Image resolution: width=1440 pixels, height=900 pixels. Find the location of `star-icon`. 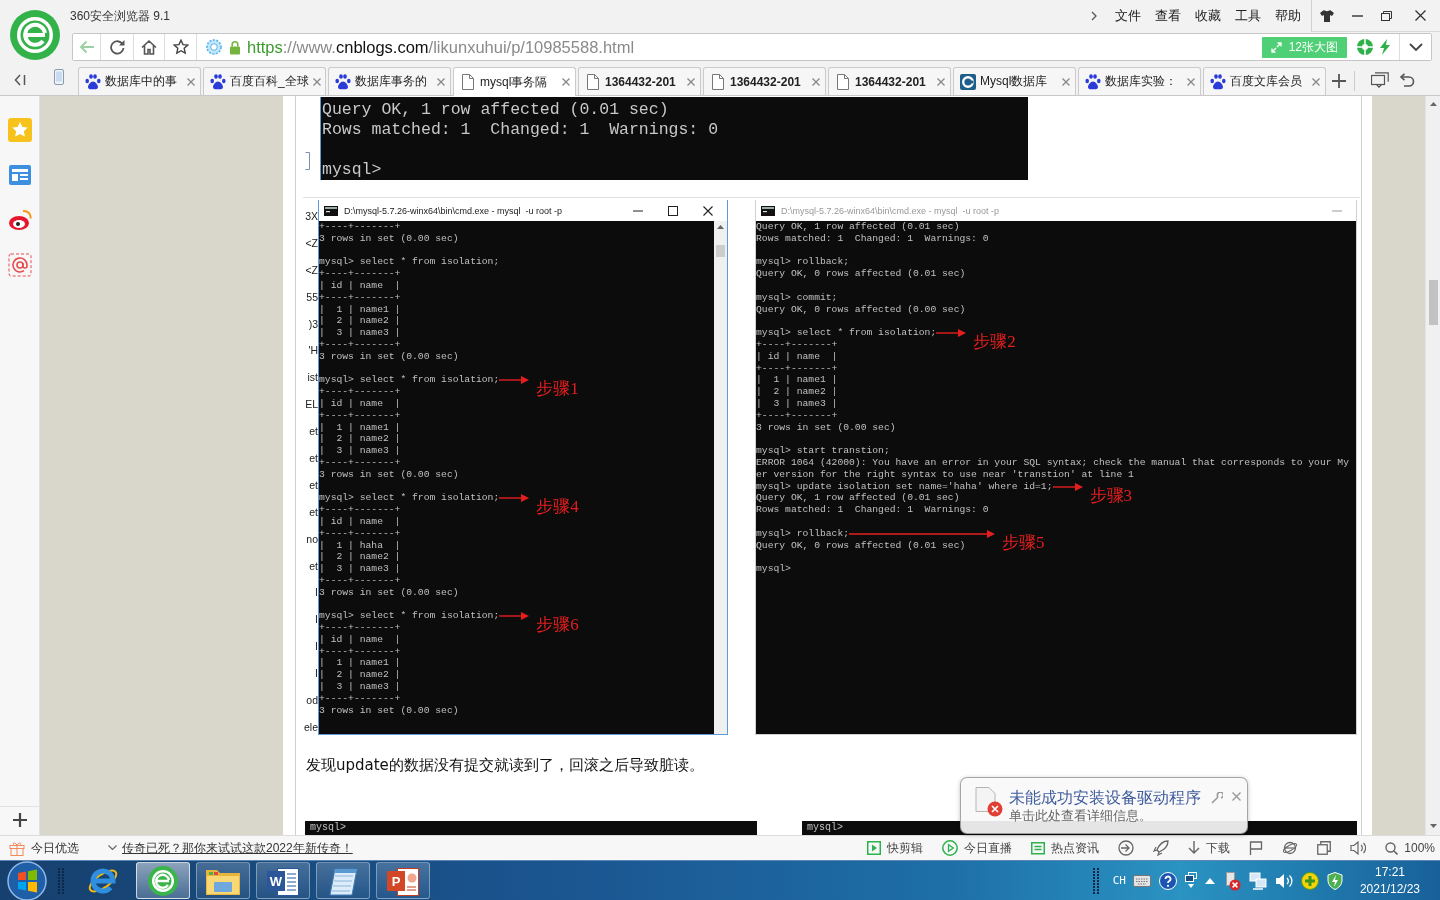

star-icon is located at coordinates (180, 47).